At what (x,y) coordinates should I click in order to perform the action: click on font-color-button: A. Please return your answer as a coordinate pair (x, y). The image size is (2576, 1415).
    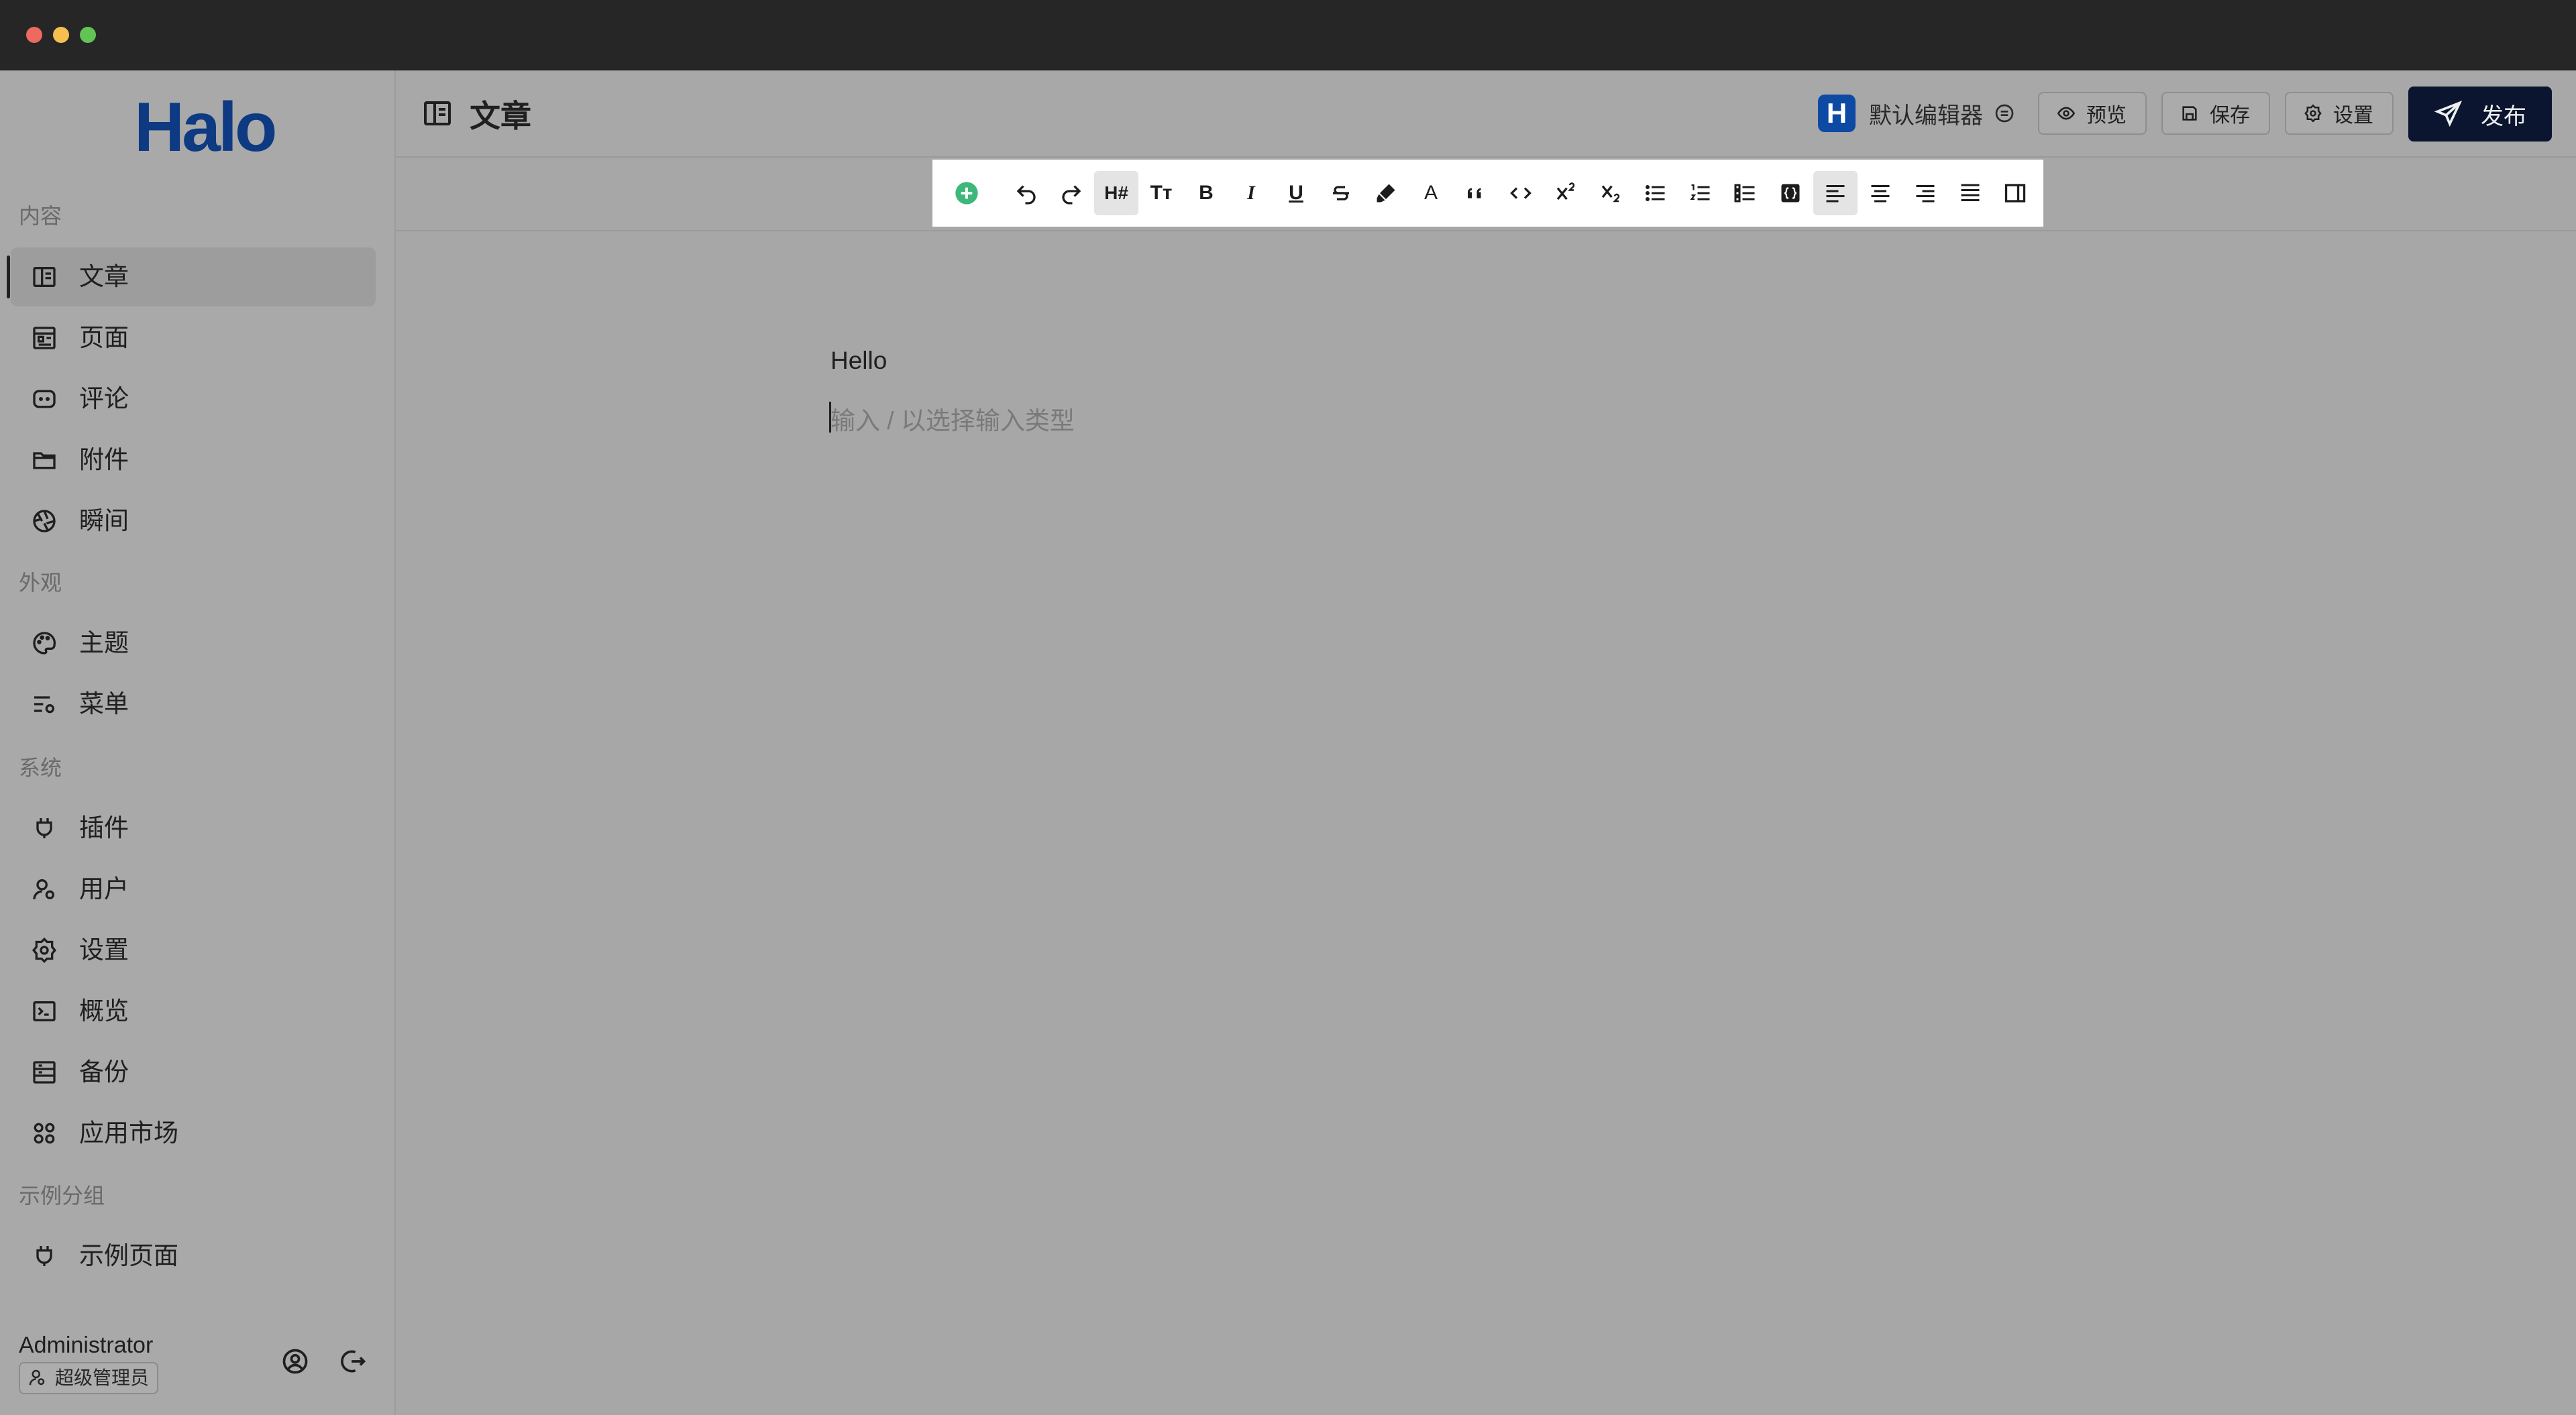
    Looking at the image, I should click on (1431, 193).